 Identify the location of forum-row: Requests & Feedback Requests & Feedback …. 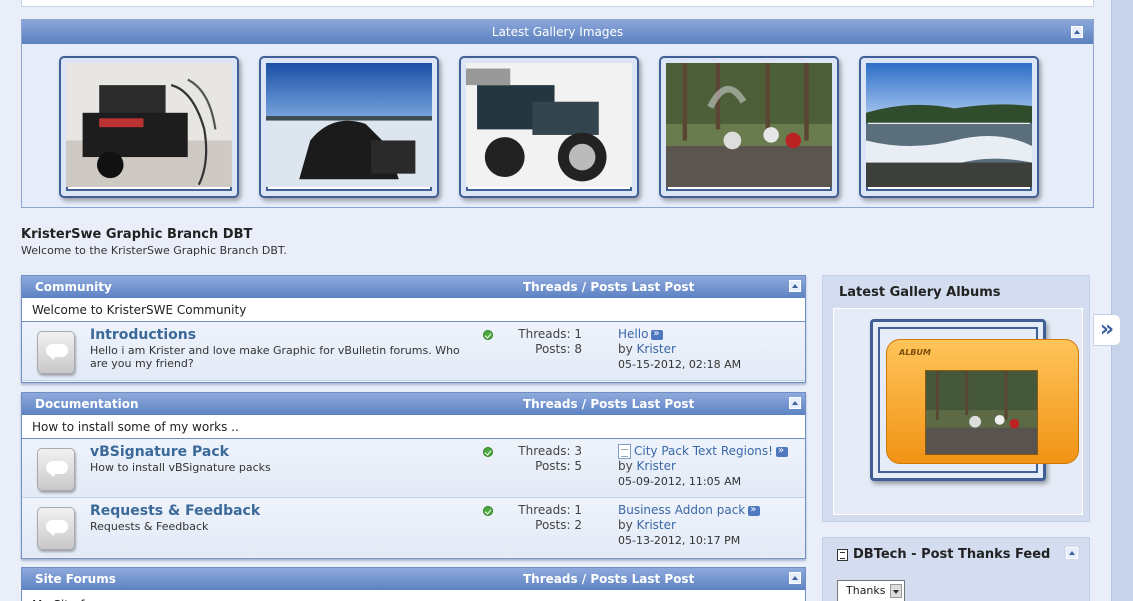
(413, 527).